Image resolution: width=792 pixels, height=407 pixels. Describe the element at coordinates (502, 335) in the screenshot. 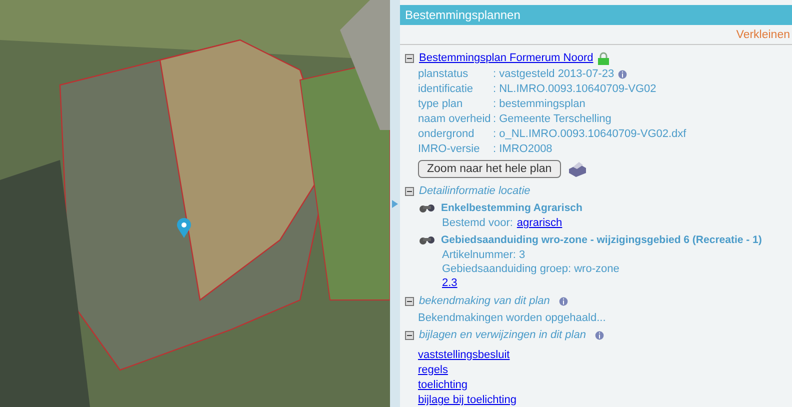

I see `section-title: bijlagen en verwijzingen in dit plan` at that location.